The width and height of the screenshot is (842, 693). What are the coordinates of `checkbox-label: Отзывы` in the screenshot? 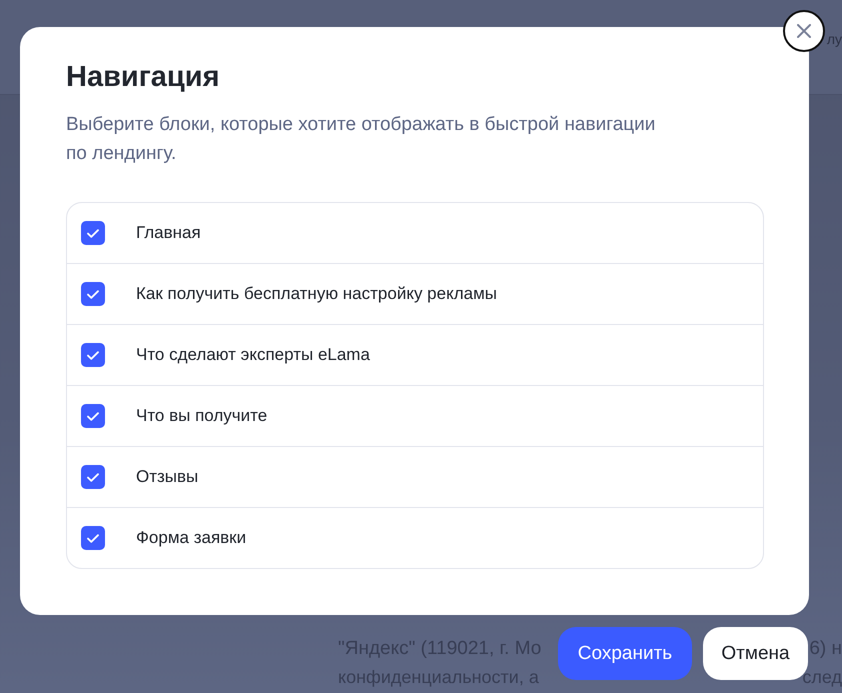 It's located at (167, 477).